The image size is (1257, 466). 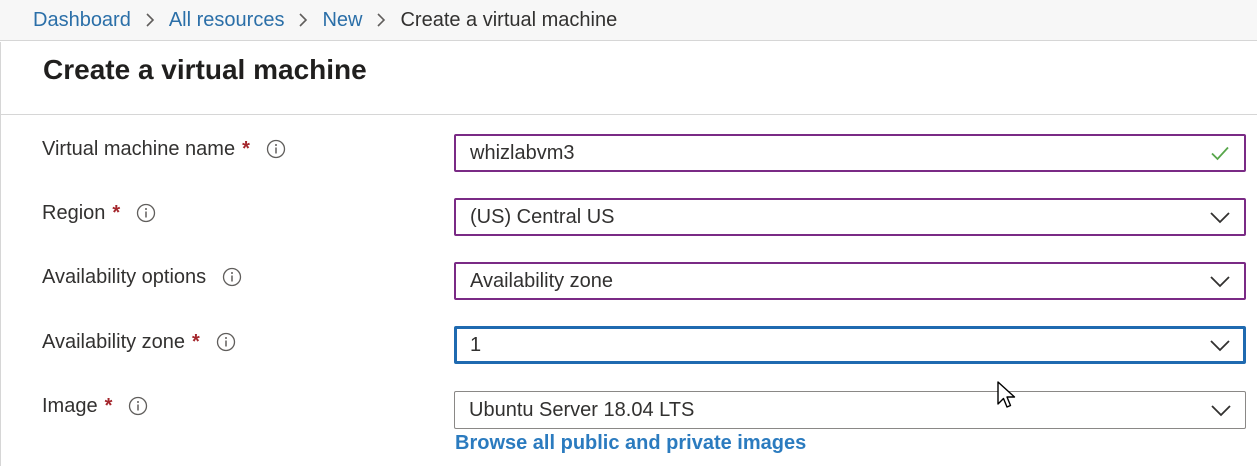 I want to click on vm-name-label: Virtual machine name *, so click(x=164, y=149).